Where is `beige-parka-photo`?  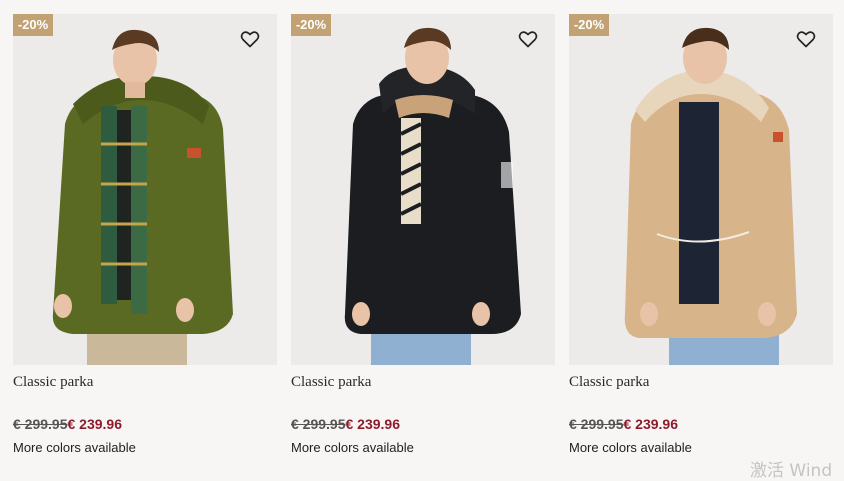
beige-parka-photo is located at coordinates (710, 196).